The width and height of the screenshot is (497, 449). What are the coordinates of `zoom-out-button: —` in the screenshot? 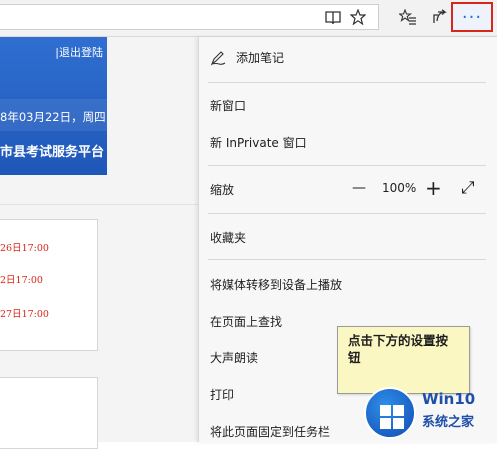 It's located at (359, 188).